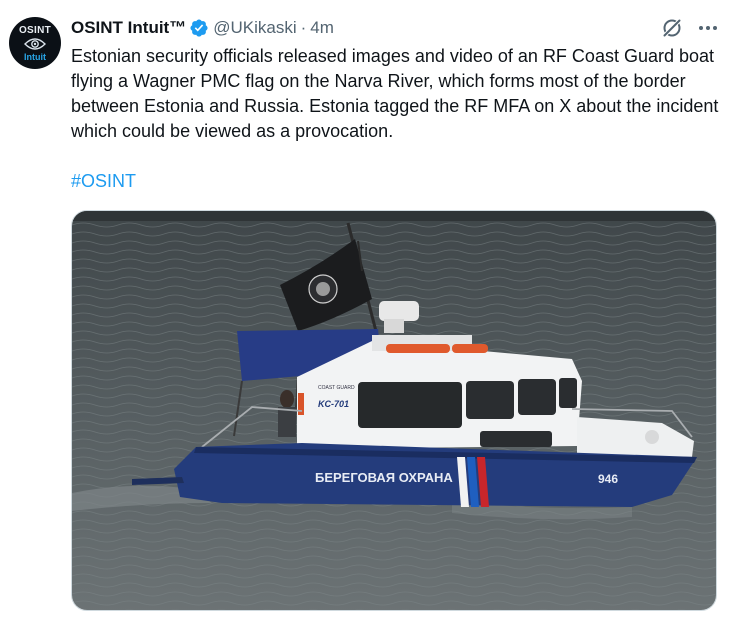 The image size is (753, 630). Describe the element at coordinates (322, 28) in the screenshot. I see `post-timestamp: 4m` at that location.